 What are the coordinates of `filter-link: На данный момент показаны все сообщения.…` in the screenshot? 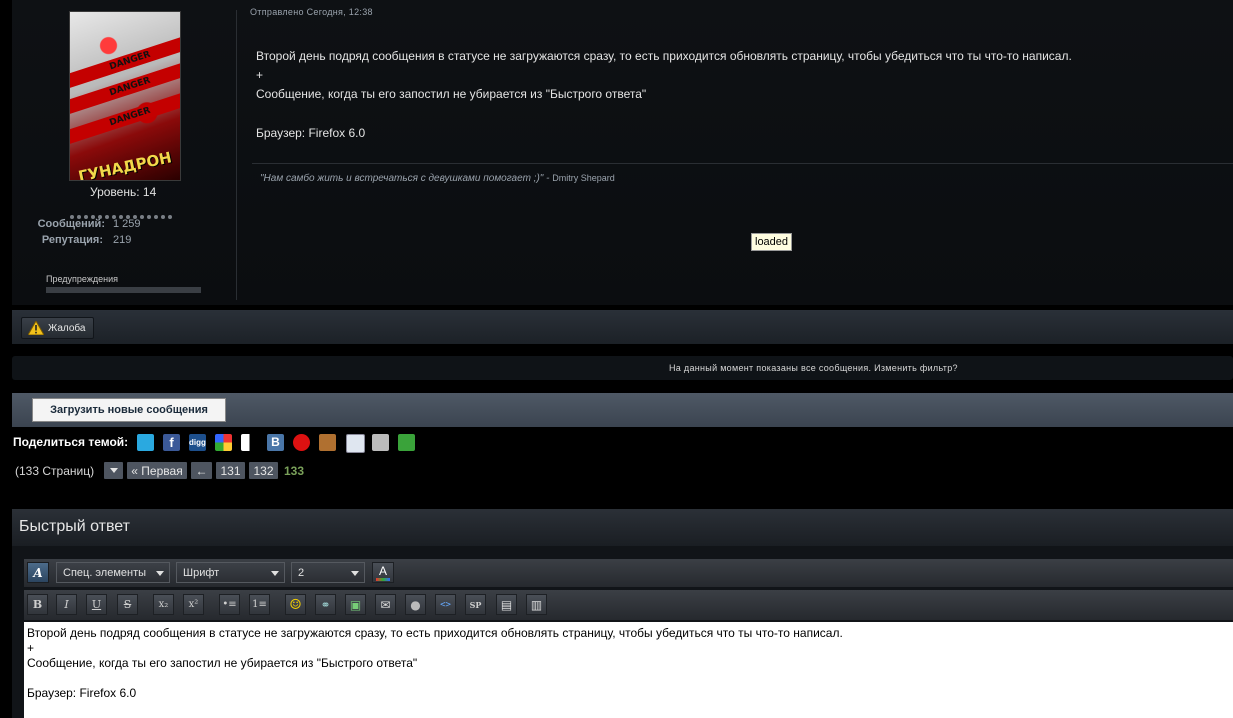 It's located at (813, 368).